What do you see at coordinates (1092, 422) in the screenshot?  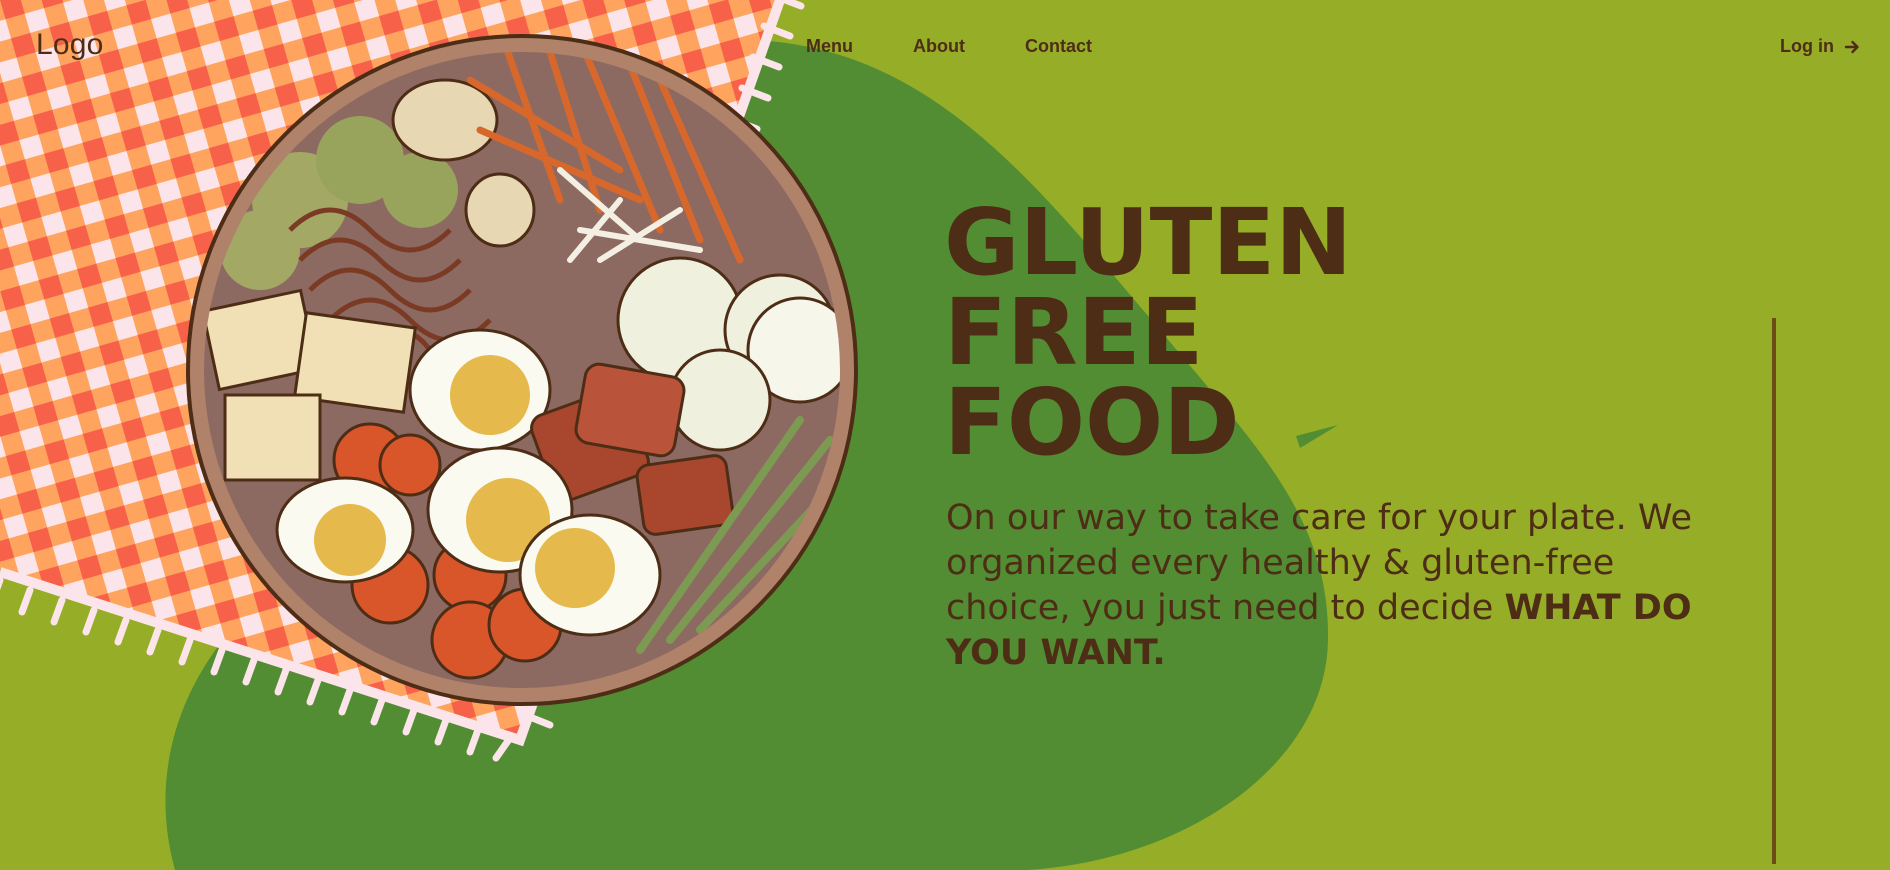 I see `hero-title-line: FOOD` at bounding box center [1092, 422].